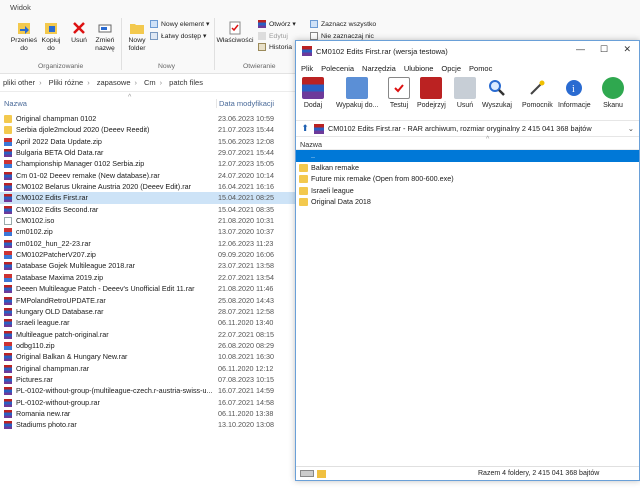 Image resolution: width=640 pixels, height=488 pixels. I want to click on file-row: odbg110.zip 26.08.2020 08:29, so click(148, 345).